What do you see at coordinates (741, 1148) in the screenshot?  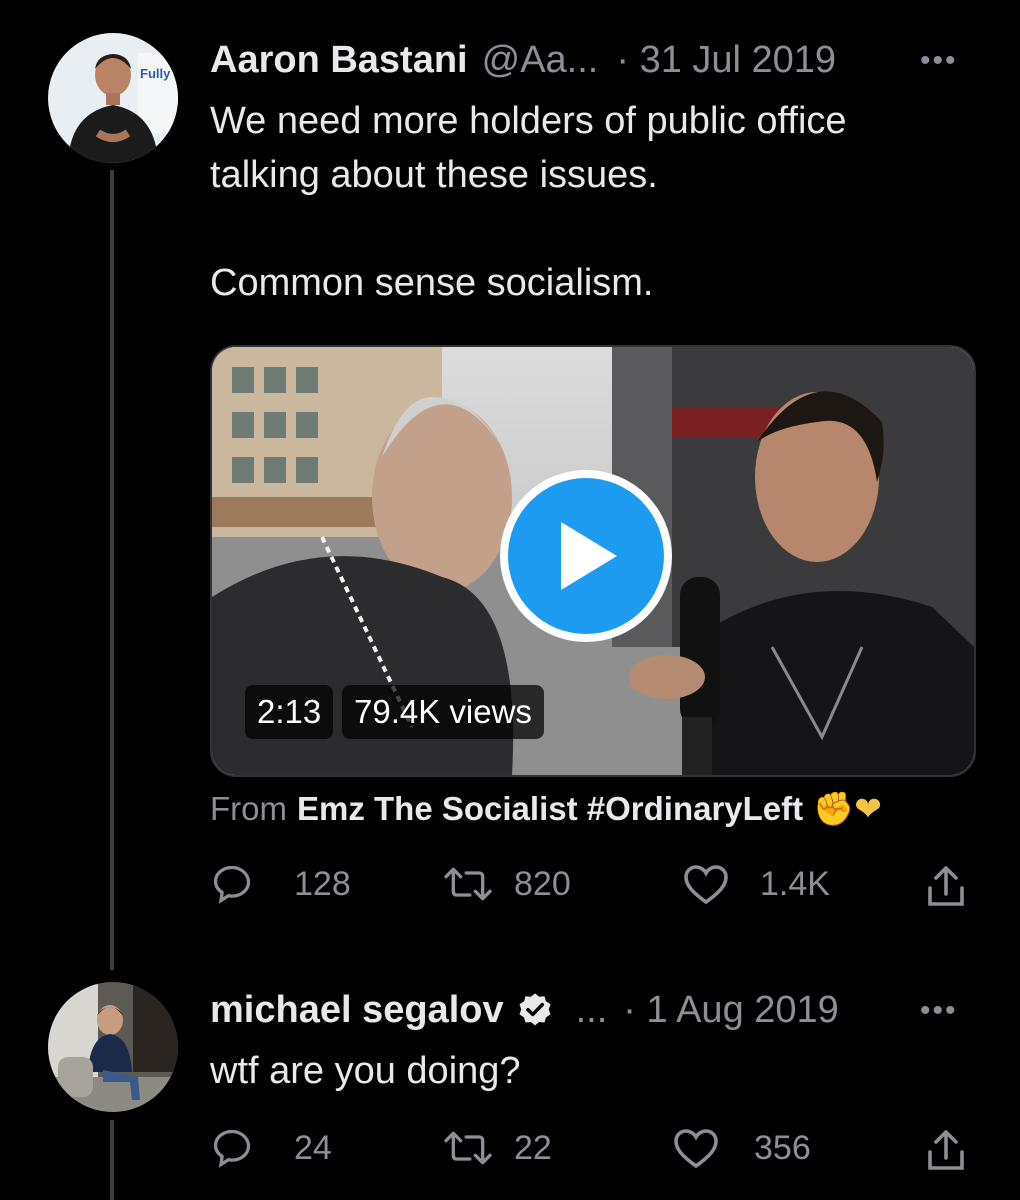 I see `like-button: 356` at bounding box center [741, 1148].